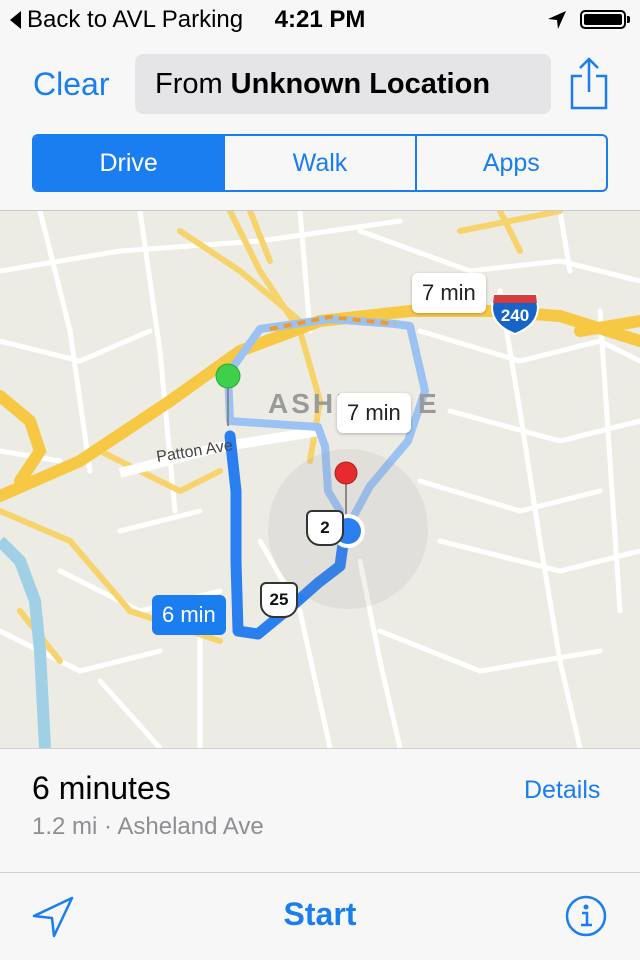 The height and width of the screenshot is (960, 640). I want to click on route-distance-via: 1.2 mi · Asheland Ave, so click(148, 826).